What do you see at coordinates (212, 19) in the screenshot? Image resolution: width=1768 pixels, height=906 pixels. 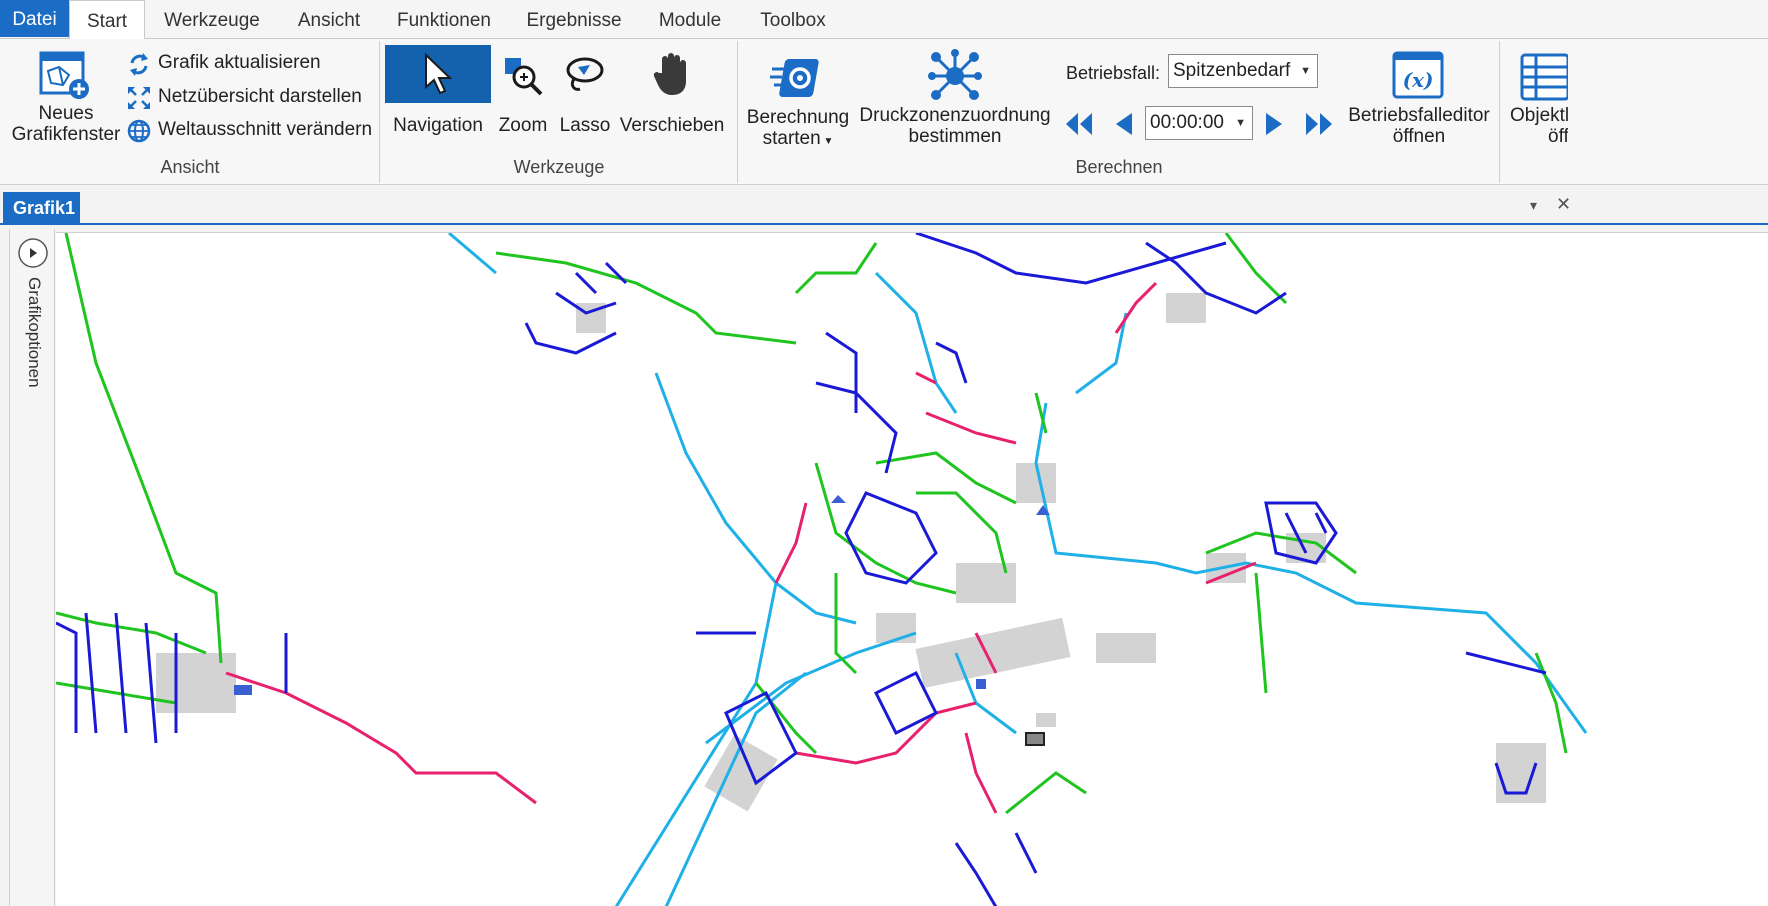 I see `tab-werkzeuge: Werkzeuge` at bounding box center [212, 19].